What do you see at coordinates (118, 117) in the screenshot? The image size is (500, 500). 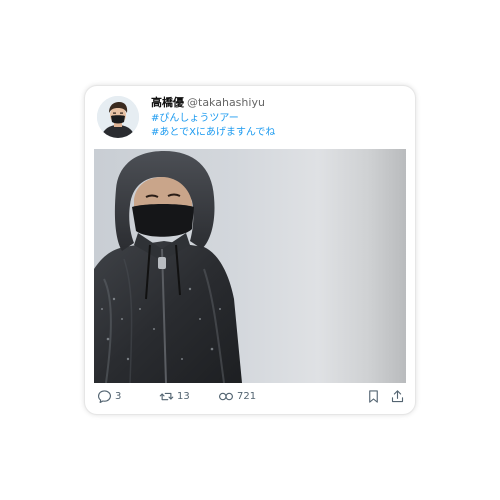 I see `avatar` at bounding box center [118, 117].